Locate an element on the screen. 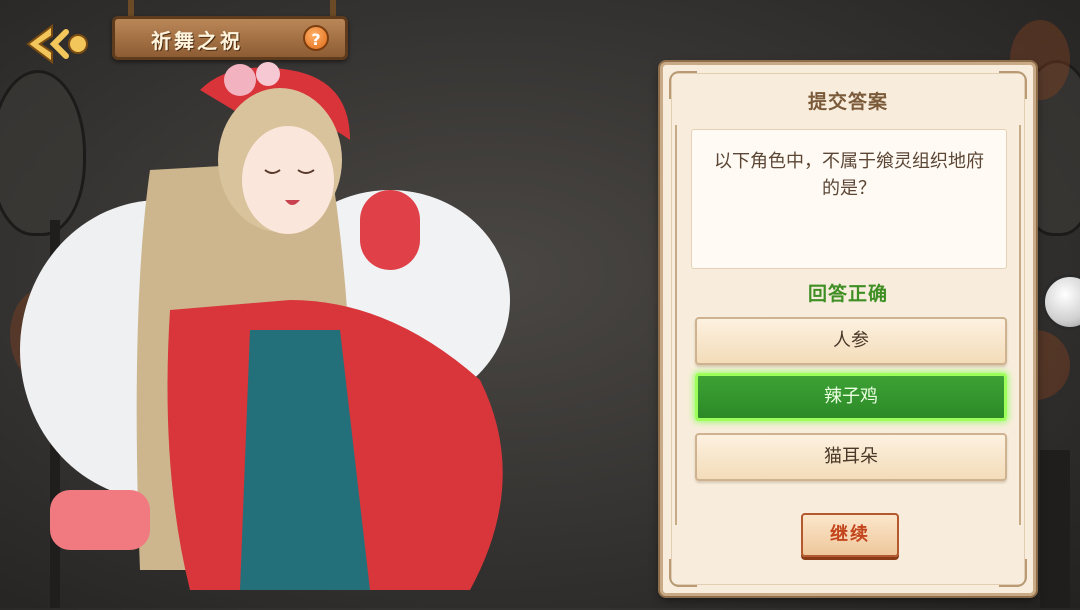 This screenshot has width=1080, height=610. panel-title: 提交答案 is located at coordinates (847, 102).